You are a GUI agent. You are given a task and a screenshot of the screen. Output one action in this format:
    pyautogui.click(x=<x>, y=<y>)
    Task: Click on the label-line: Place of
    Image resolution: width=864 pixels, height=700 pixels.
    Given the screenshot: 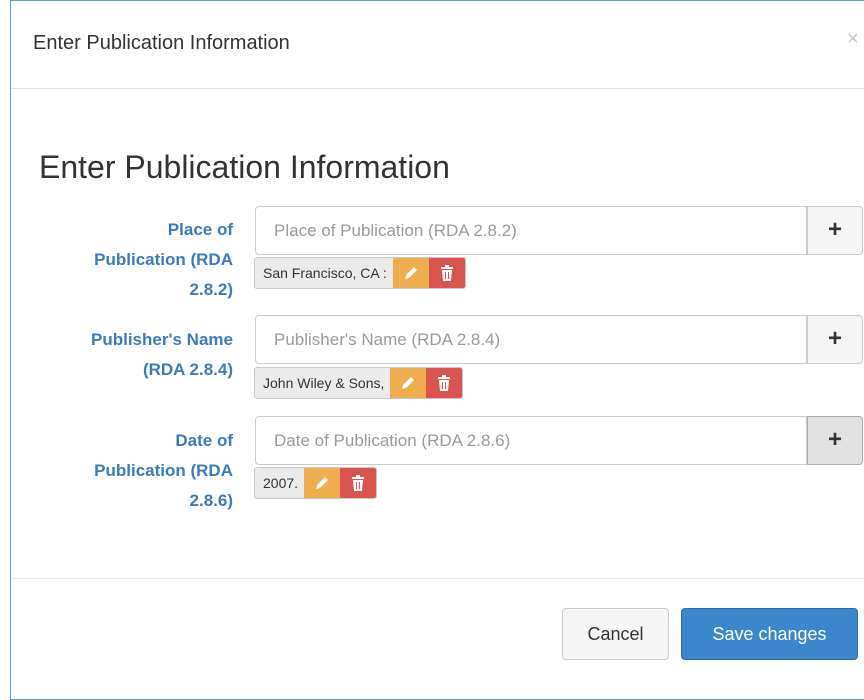 What is the action you would take?
    pyautogui.click(x=200, y=229)
    